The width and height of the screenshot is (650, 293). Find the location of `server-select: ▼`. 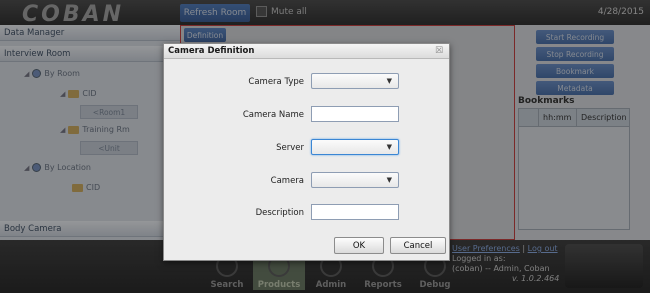

server-select: ▼ is located at coordinates (355, 147).